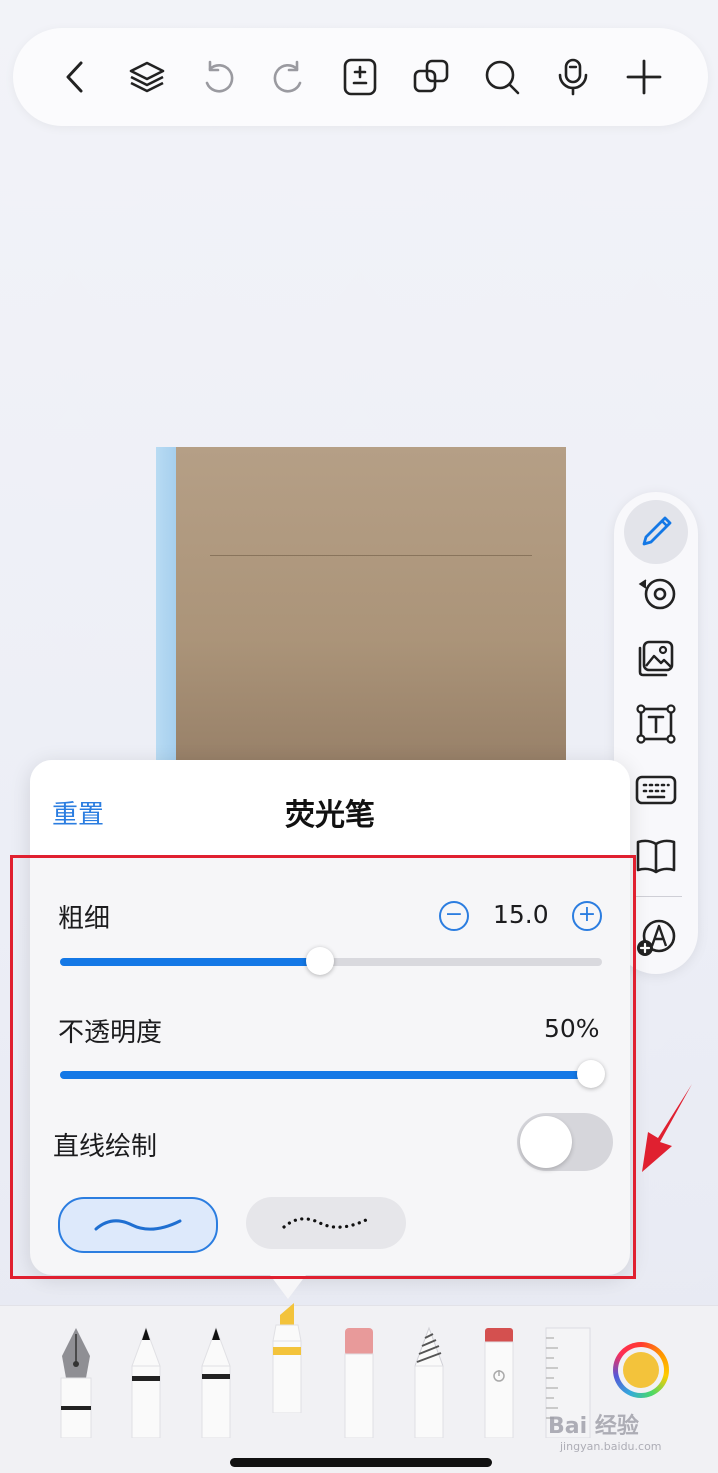 This screenshot has width=718, height=1473. I want to click on color-picker-icon, so click(641, 1370).